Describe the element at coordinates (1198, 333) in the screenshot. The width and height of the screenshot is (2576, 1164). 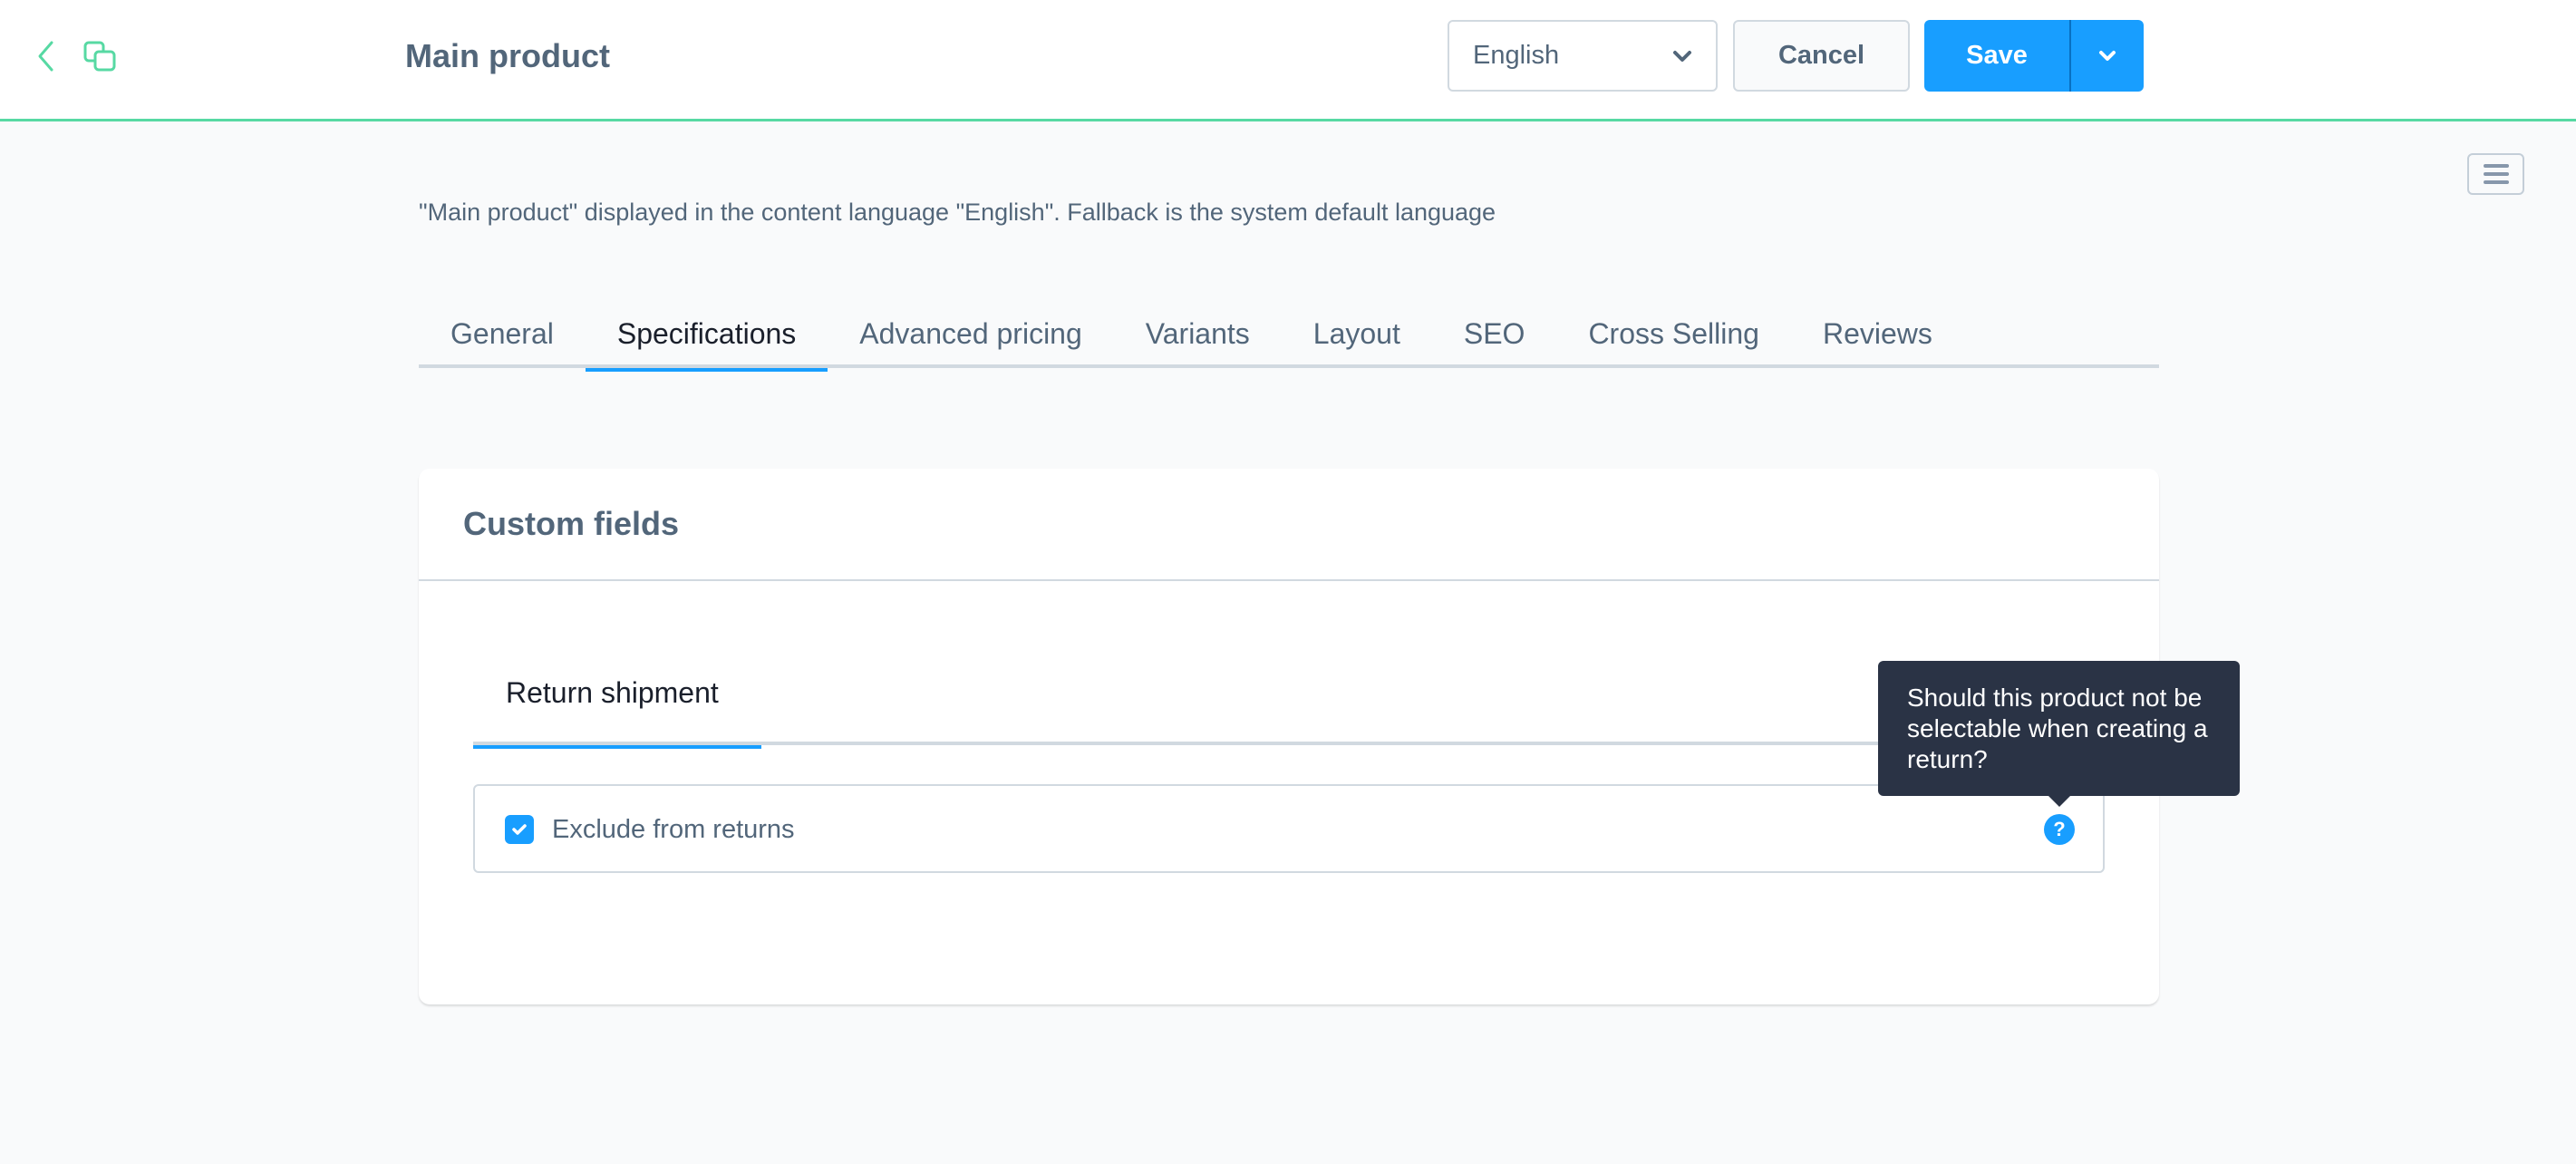
I see `tab-variants: Variants` at that location.